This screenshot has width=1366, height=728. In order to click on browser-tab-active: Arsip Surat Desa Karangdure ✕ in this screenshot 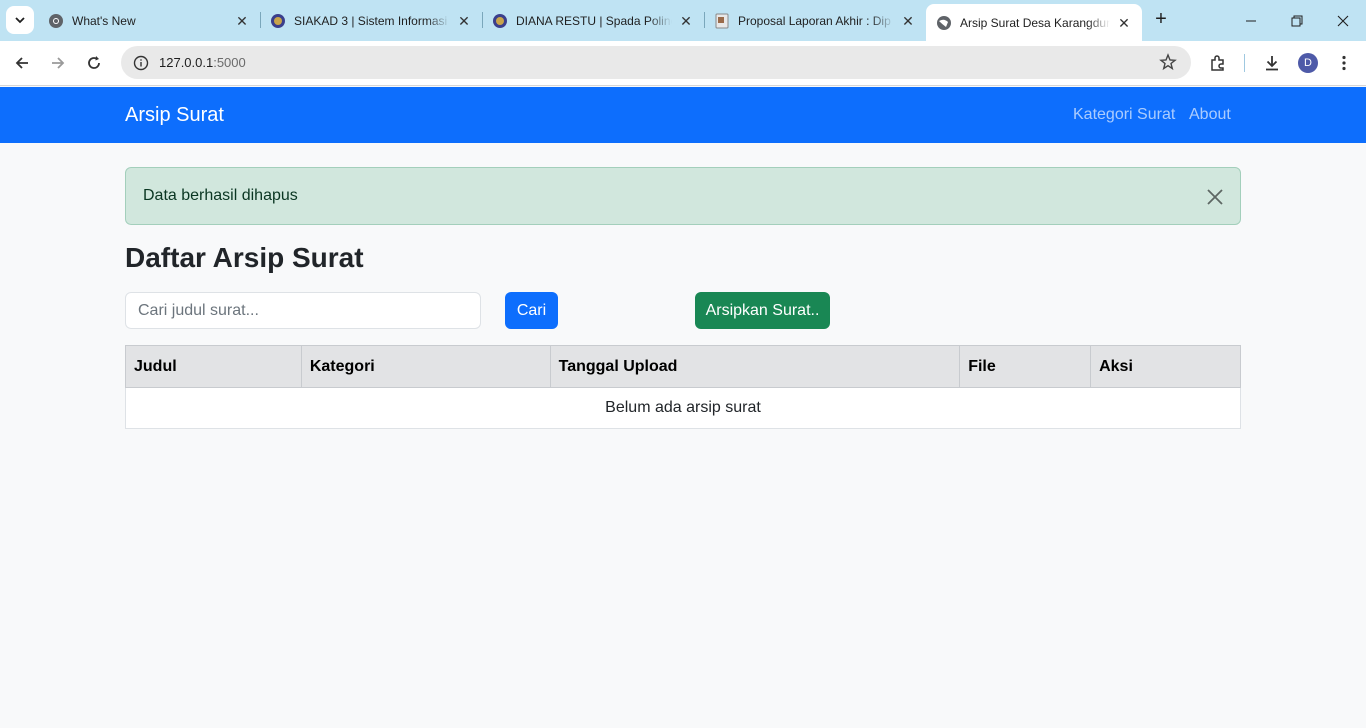, I will do `click(1034, 22)`.